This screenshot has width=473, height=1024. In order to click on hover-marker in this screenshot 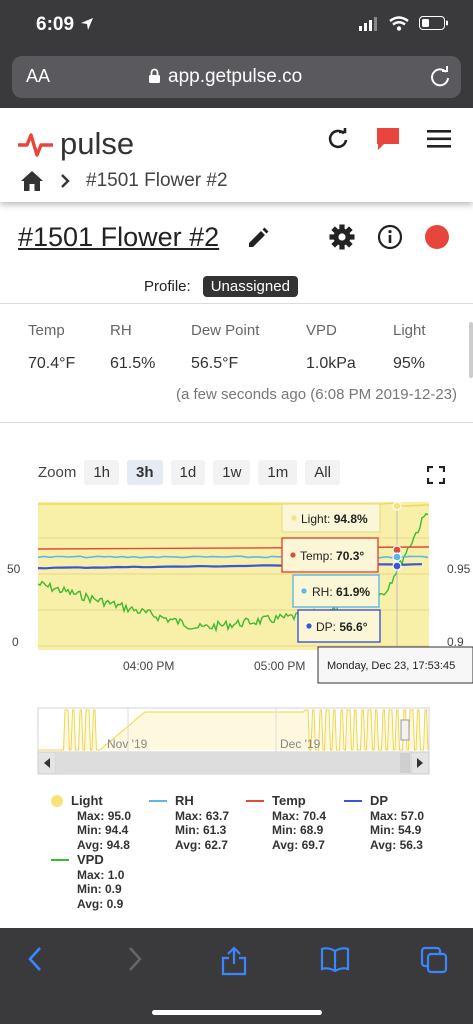, I will do `click(397, 506)`.